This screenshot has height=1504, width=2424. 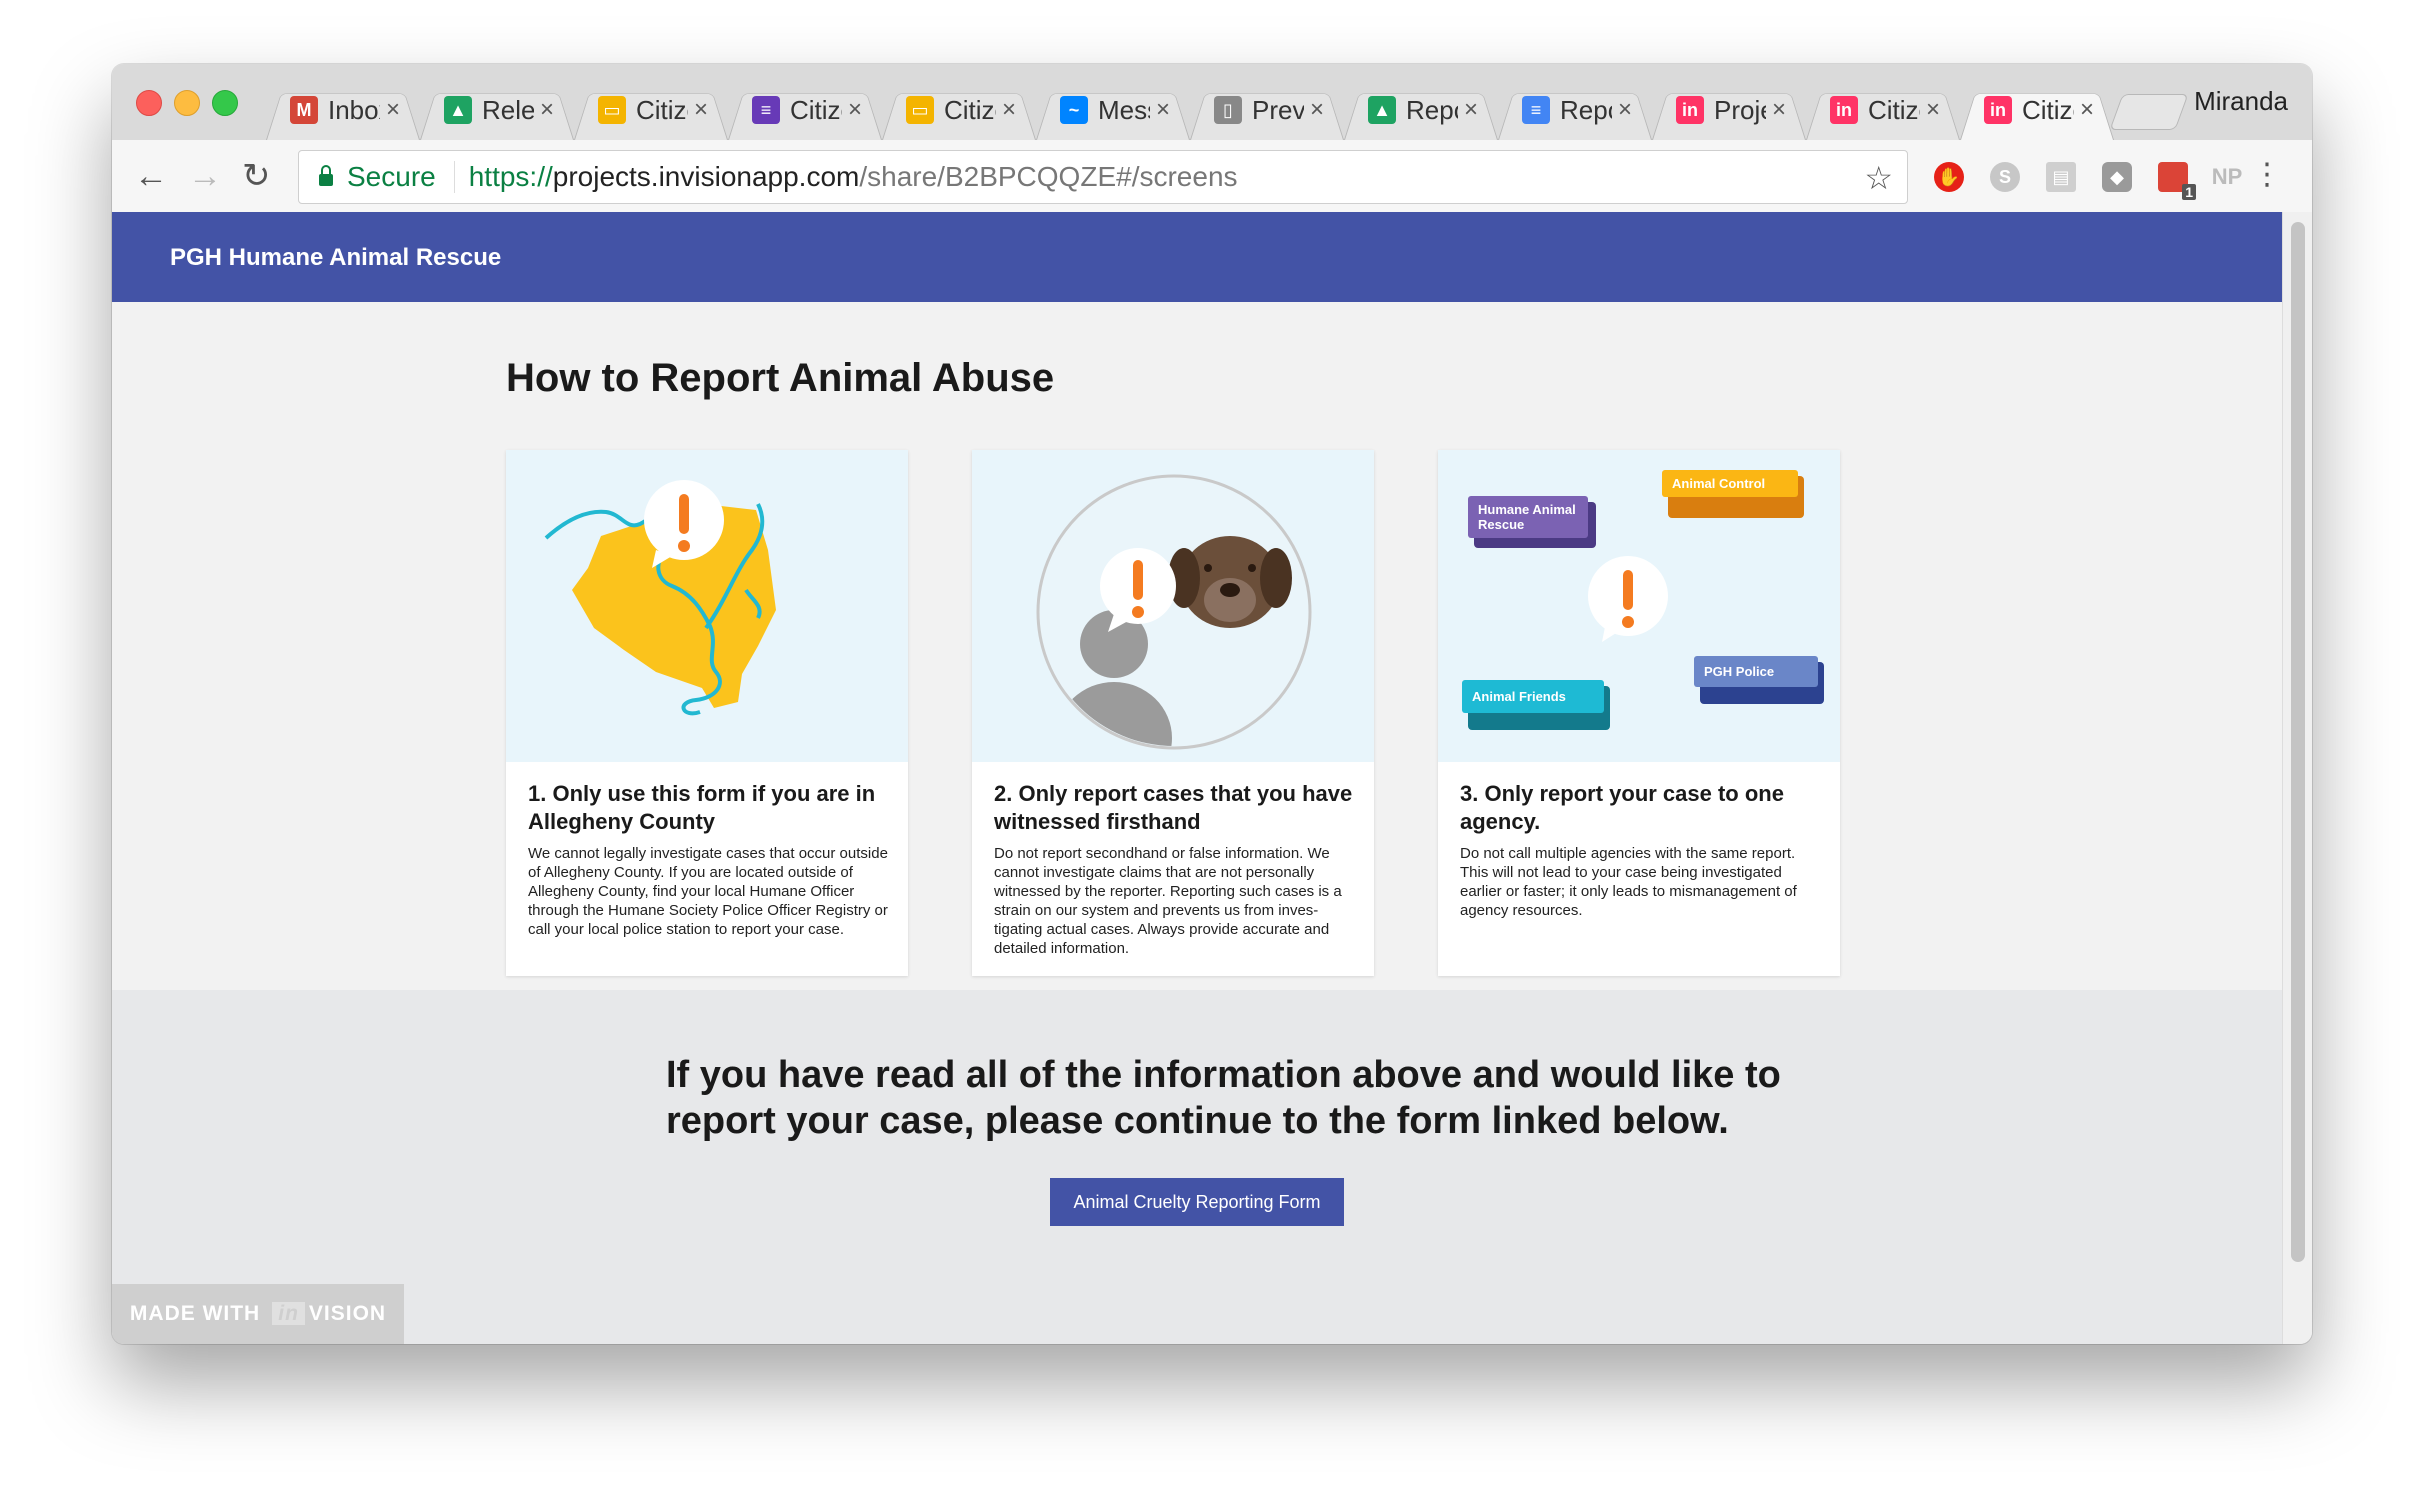 What do you see at coordinates (1048, 176) in the screenshot?
I see `url-path: /share/B2BPCQQZE#/screens` at bounding box center [1048, 176].